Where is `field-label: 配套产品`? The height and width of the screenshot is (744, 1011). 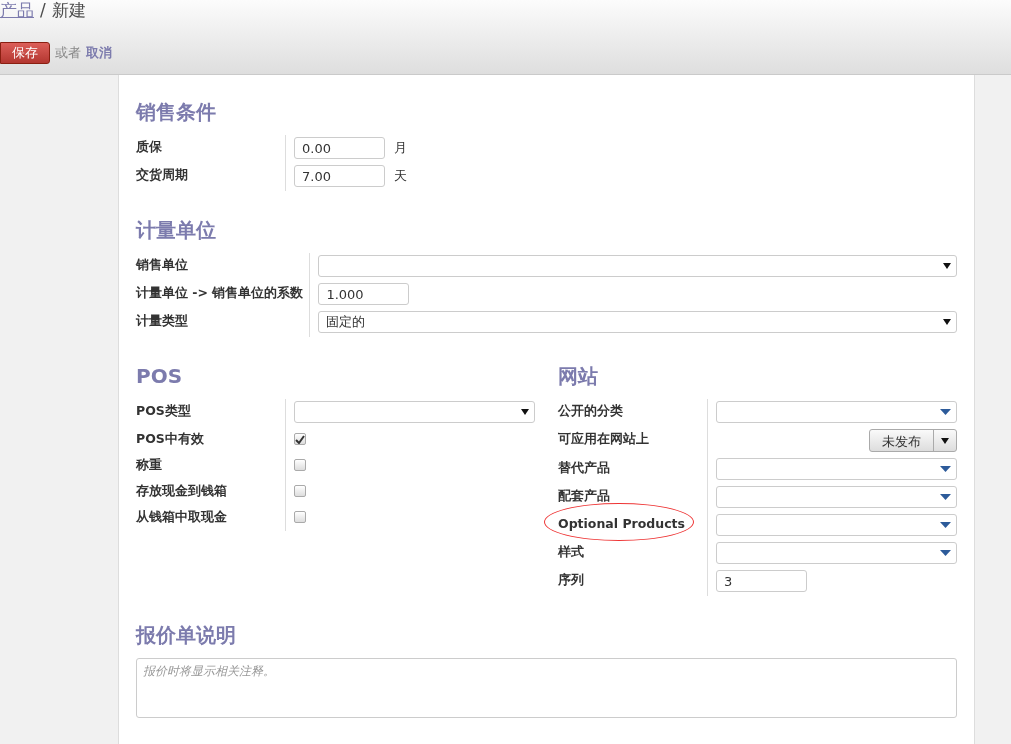 field-label: 配套产品 is located at coordinates (584, 495).